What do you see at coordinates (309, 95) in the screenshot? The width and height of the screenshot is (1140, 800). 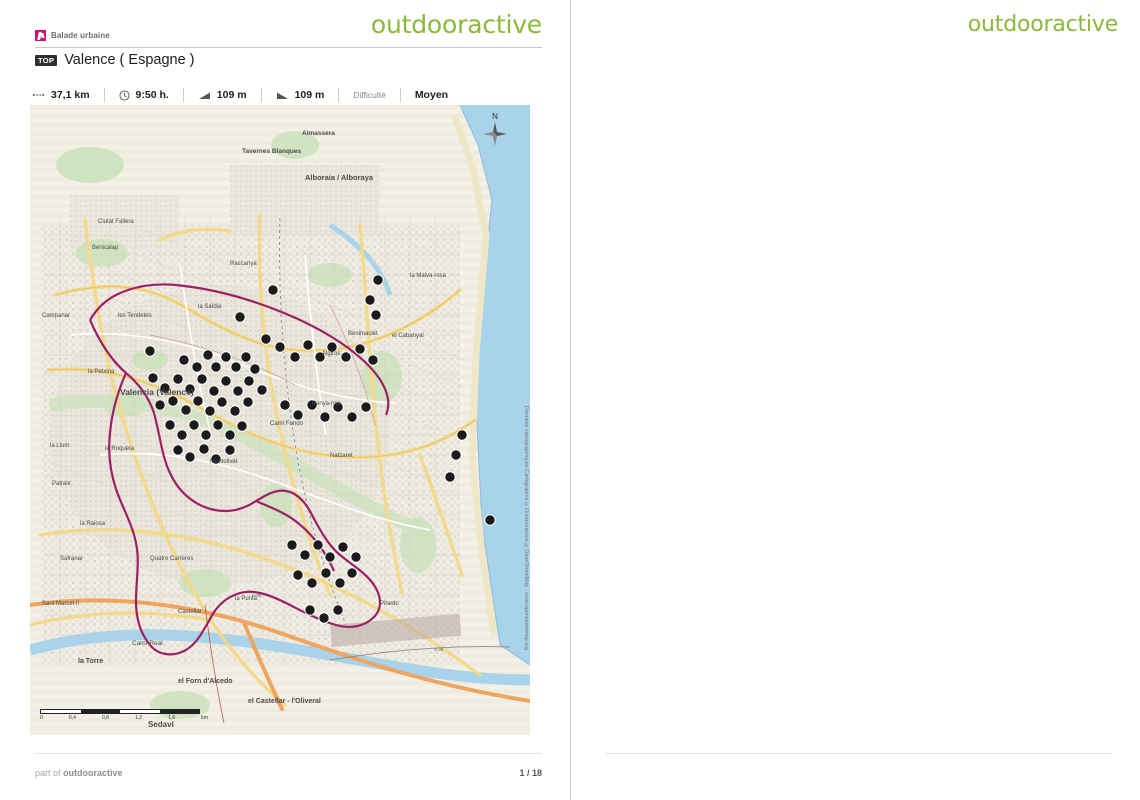 I see `stat-descent-value: 109 m` at bounding box center [309, 95].